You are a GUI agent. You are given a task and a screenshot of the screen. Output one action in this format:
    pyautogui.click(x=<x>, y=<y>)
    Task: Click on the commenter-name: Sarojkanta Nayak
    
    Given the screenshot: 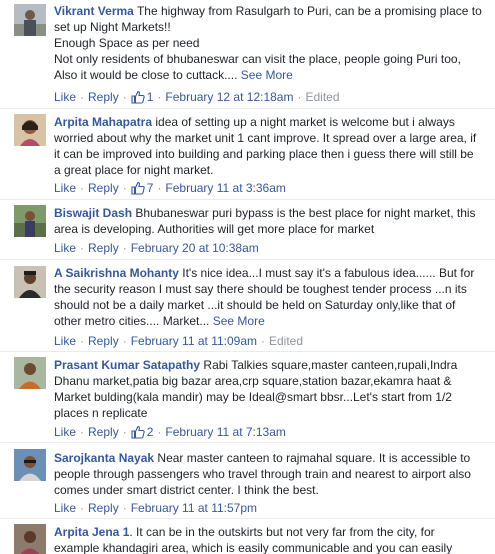 What is the action you would take?
    pyautogui.click(x=104, y=458)
    